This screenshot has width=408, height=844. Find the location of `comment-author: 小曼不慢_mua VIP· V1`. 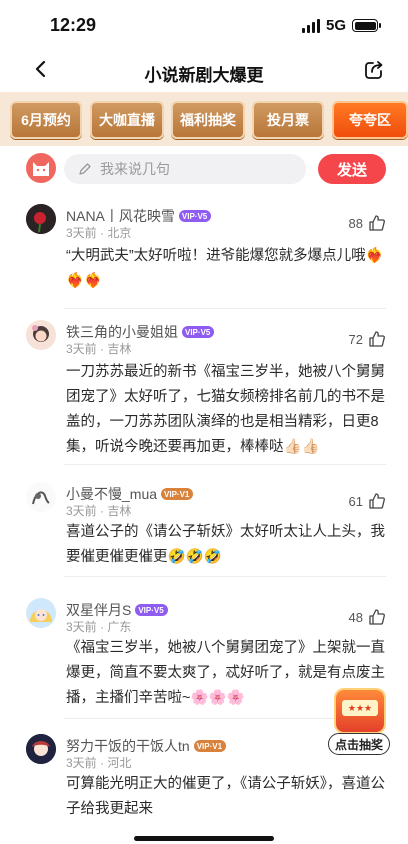

comment-author: 小曼不慢_mua VIP· V1 is located at coordinates (130, 494).